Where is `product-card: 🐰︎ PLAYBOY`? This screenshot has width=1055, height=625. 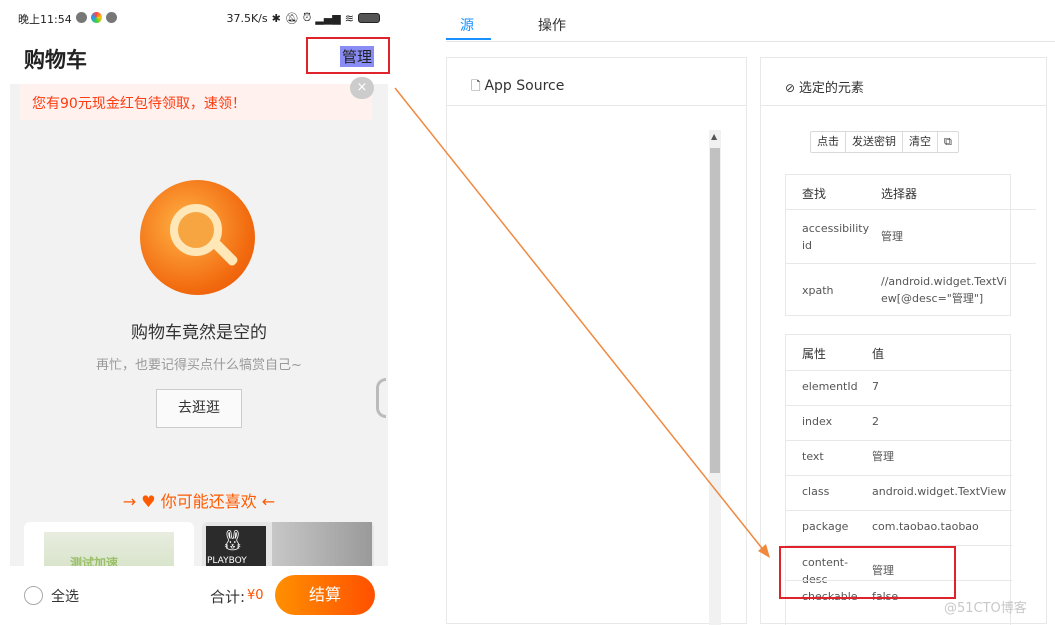
product-card: 🐰︎ PLAYBOY is located at coordinates (288, 547).